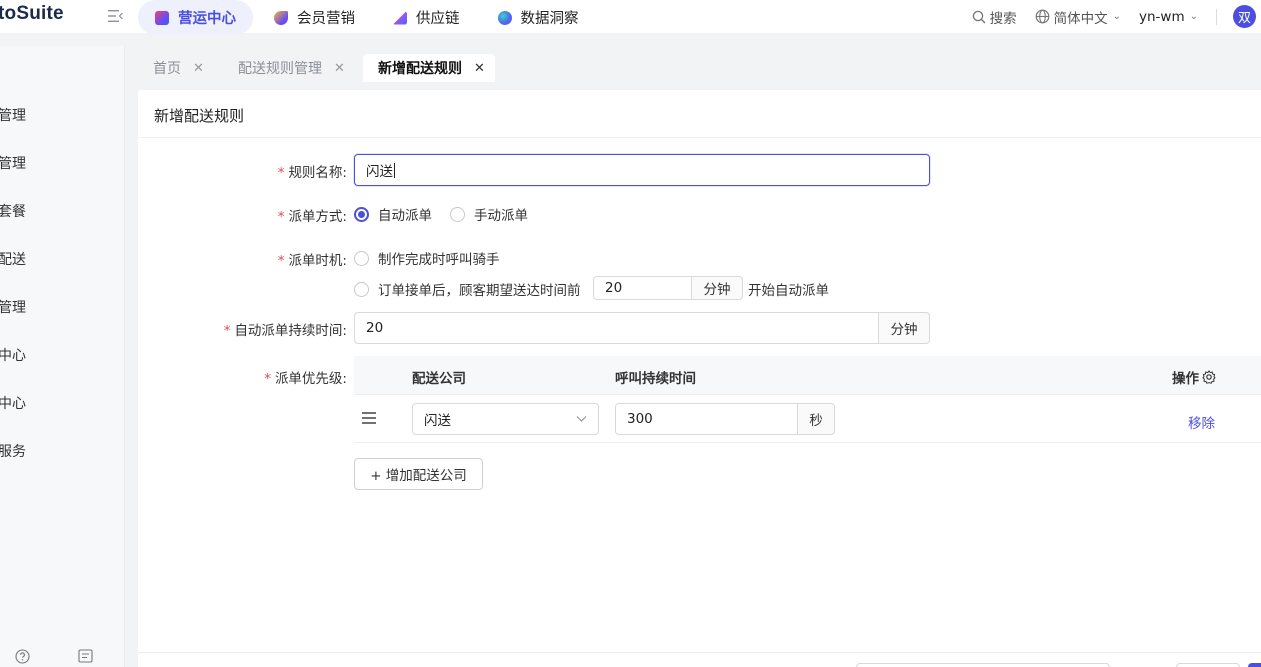 The image size is (1261, 667). Describe the element at coordinates (162, 17) in the screenshot. I see `operations-cube-icon` at that location.